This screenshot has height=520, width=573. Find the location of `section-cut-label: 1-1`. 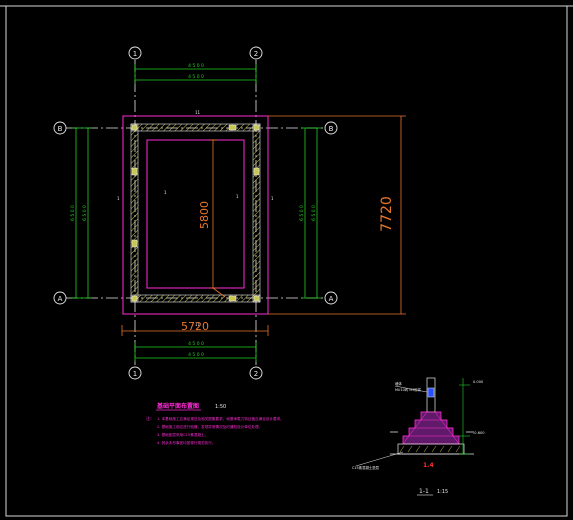

section-cut-label: 1-1 is located at coordinates (424, 491).